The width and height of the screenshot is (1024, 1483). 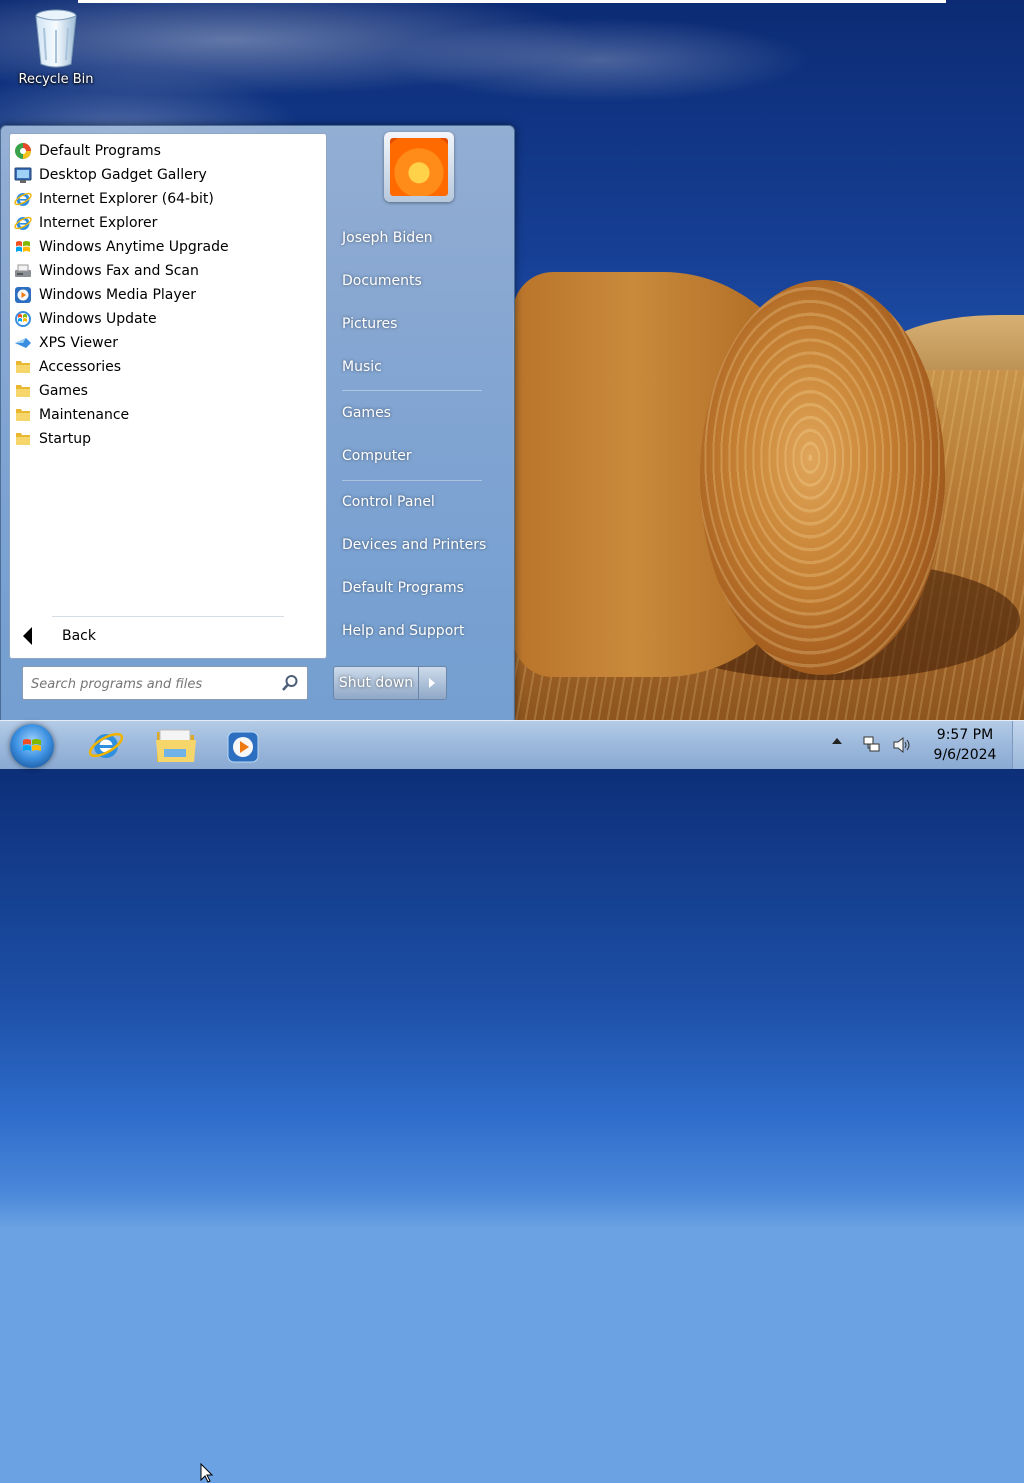 I want to click on user-avatar, so click(x=419, y=167).